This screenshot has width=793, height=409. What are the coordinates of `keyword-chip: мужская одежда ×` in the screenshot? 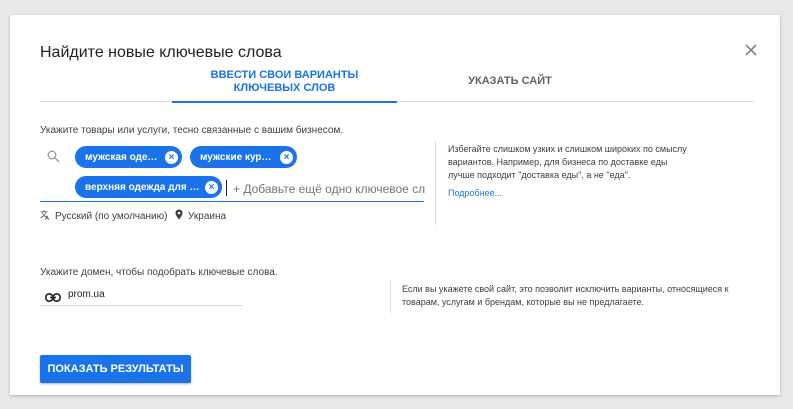 It's located at (128, 157).